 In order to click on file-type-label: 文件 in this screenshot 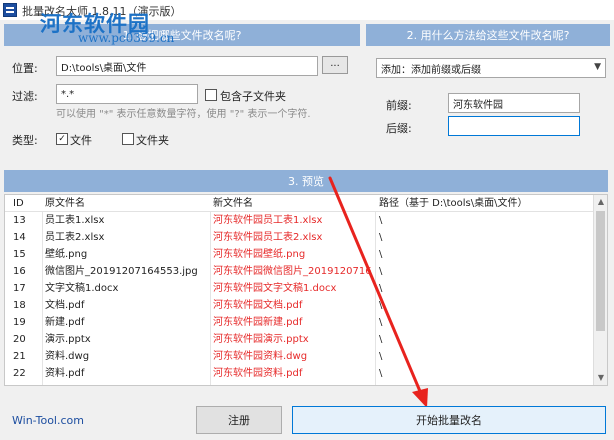, I will do `click(81, 140)`.